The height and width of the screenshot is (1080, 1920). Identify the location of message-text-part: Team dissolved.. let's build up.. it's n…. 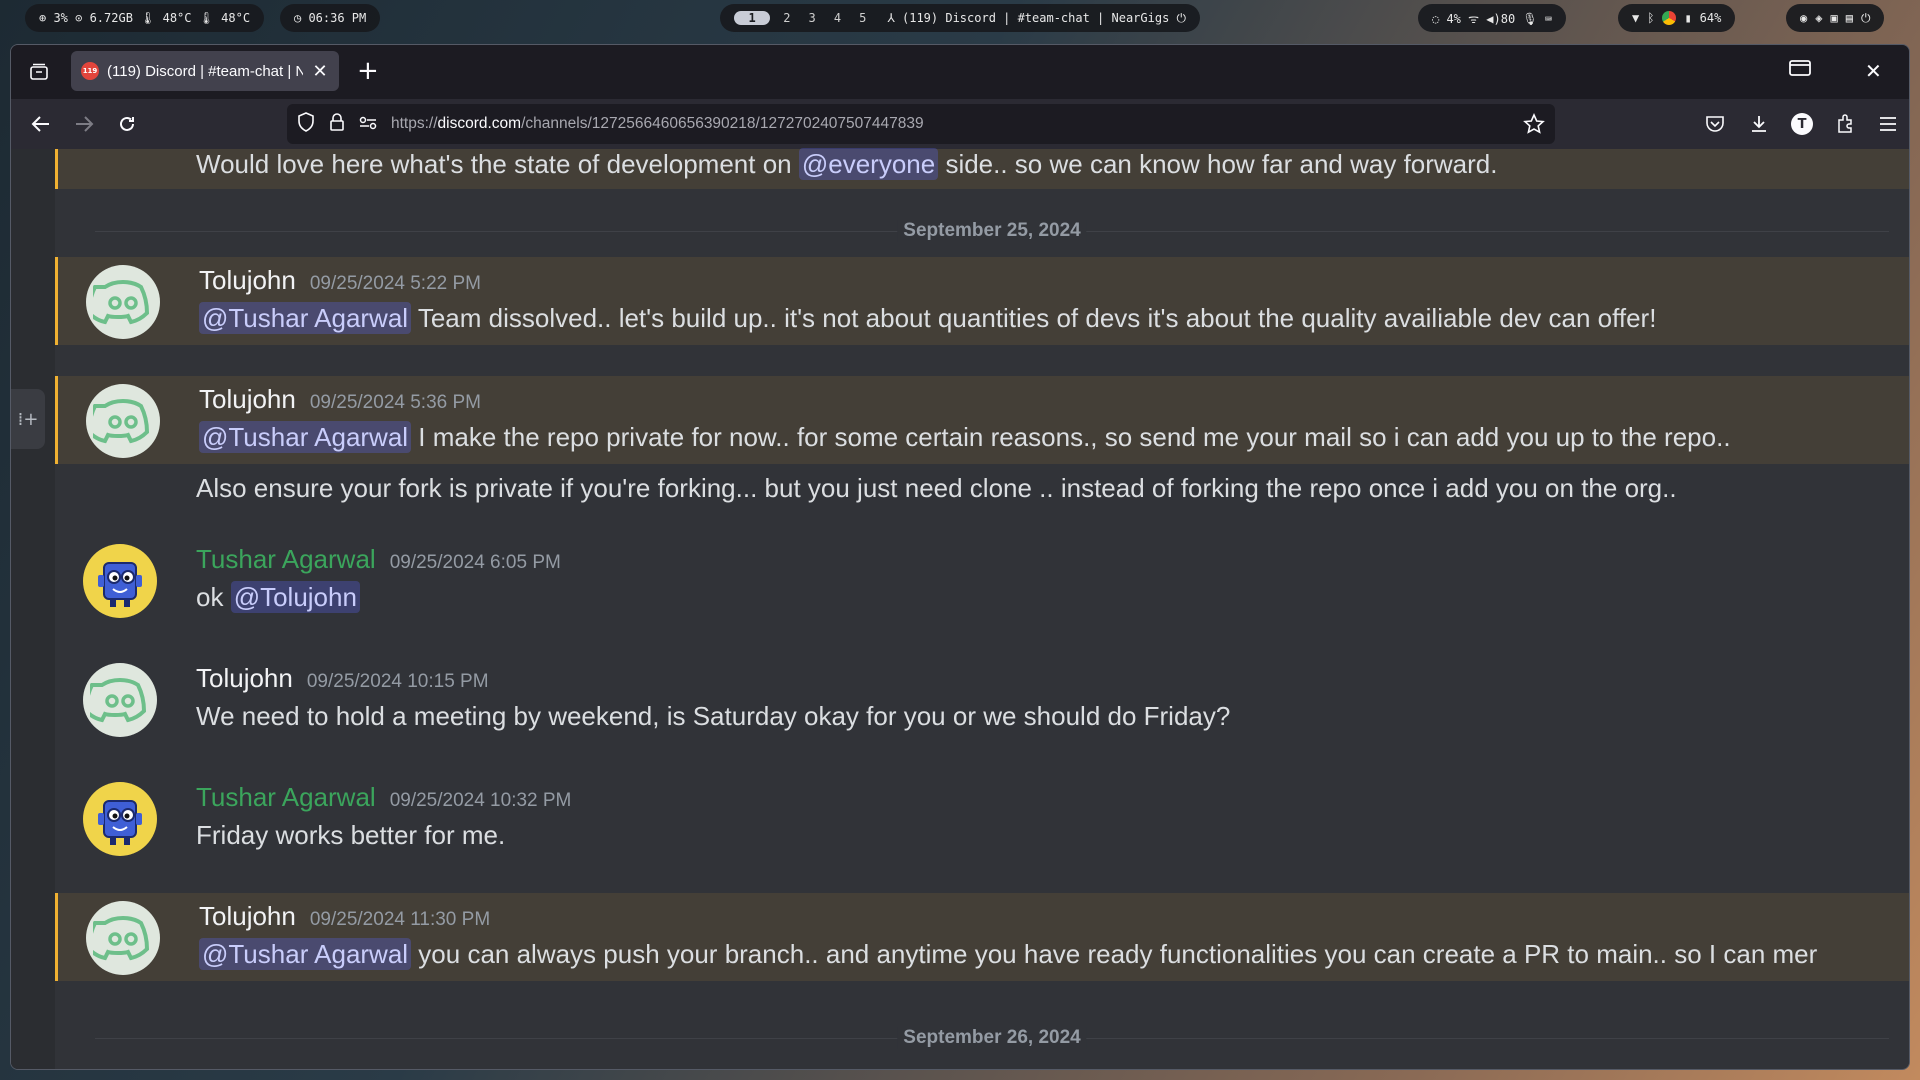
(1034, 318).